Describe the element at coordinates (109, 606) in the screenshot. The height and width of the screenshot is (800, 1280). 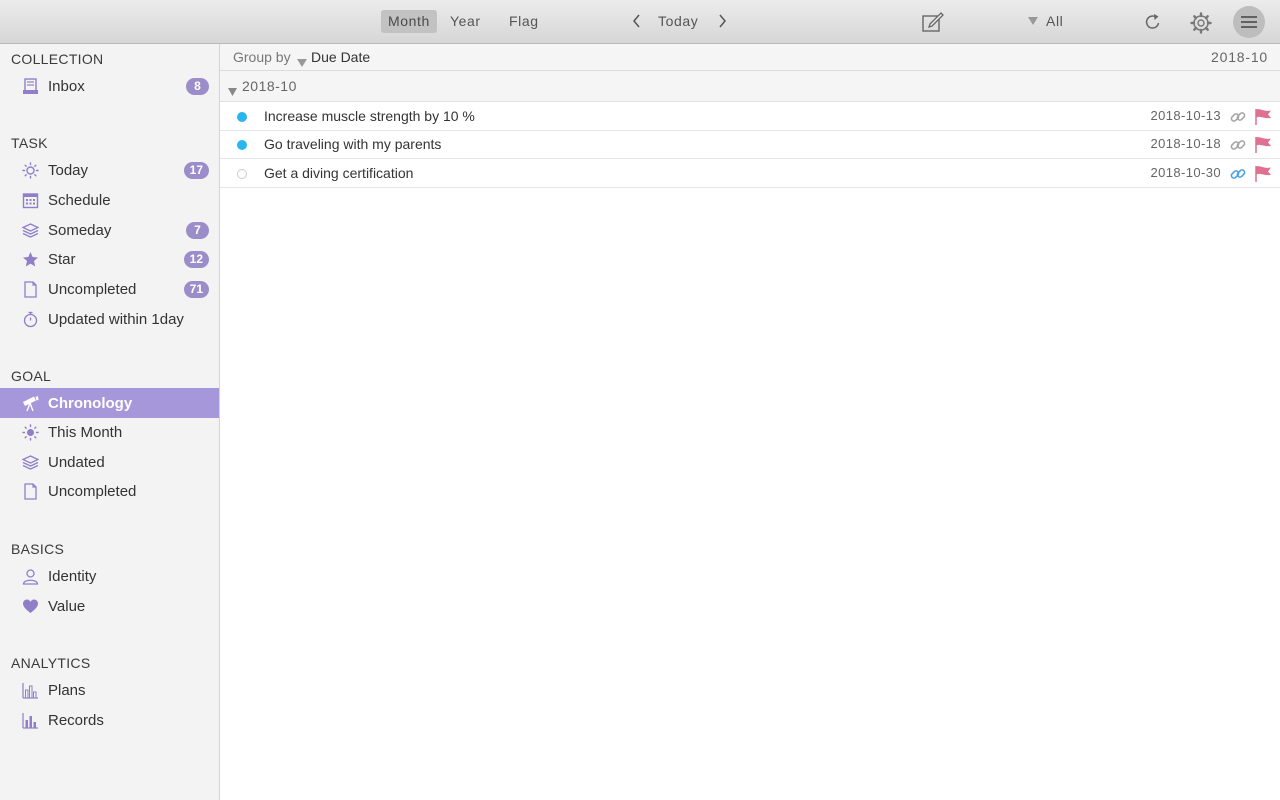
I see `sidebar-item-value: Value` at that location.